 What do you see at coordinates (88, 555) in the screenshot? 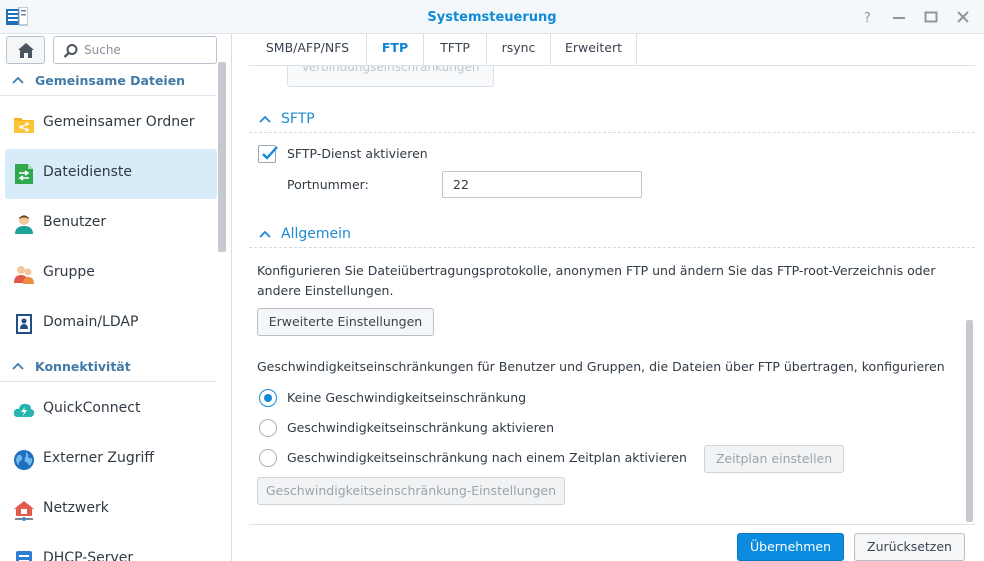
I see `sidebar-item-label: DHCP-Server` at bounding box center [88, 555].